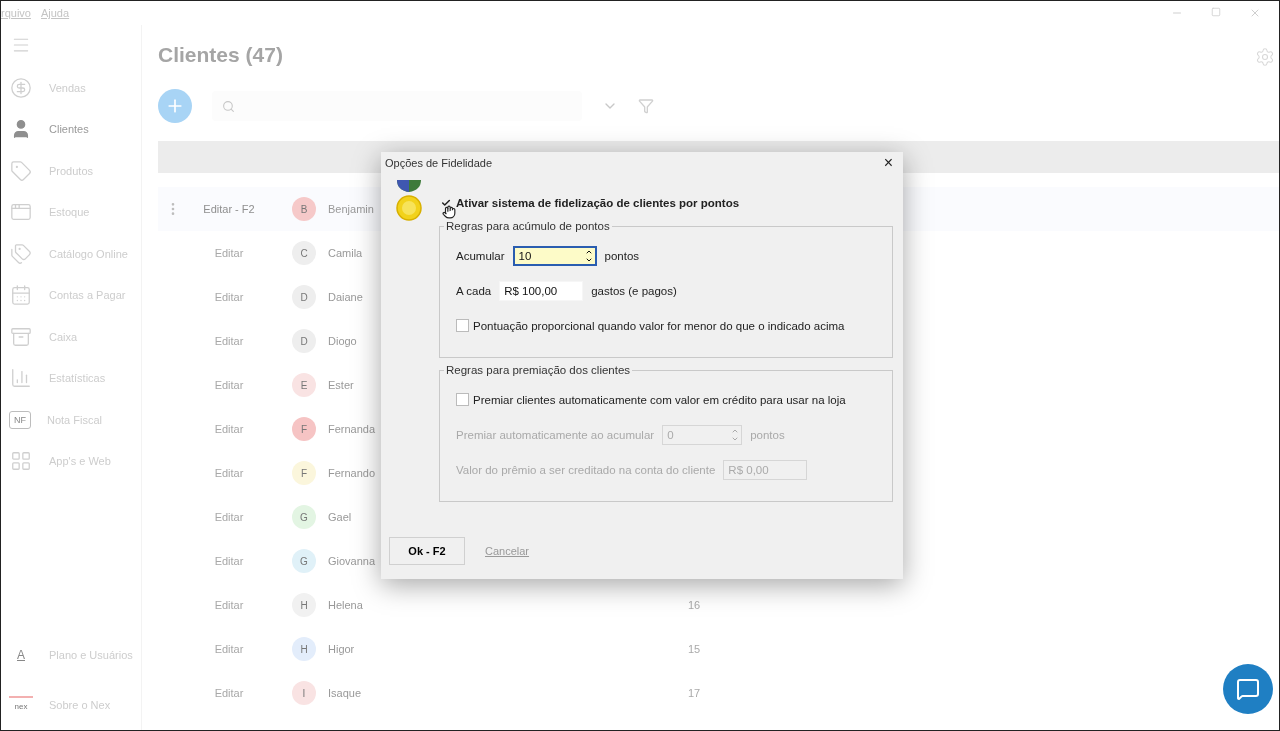 The height and width of the screenshot is (731, 1280). Describe the element at coordinates (345, 297) in the screenshot. I see `client-name: Daiane` at that location.